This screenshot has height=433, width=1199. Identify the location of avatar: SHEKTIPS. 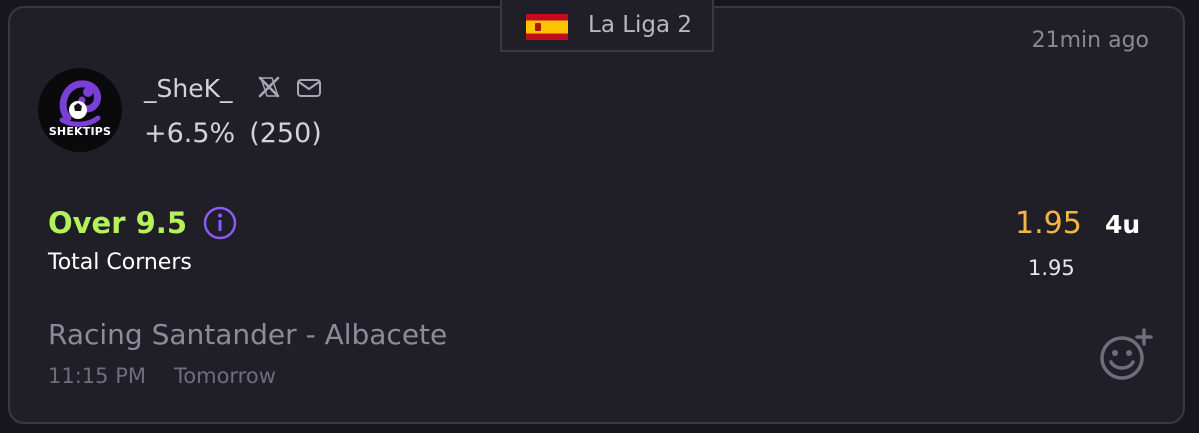
(80, 110).